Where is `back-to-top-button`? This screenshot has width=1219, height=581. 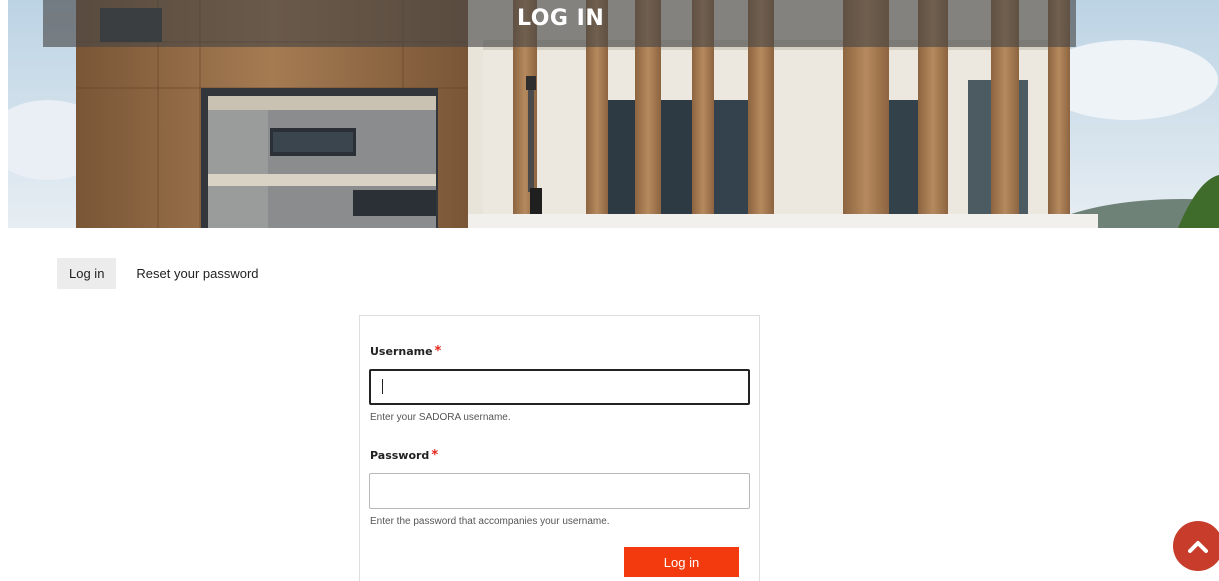 back-to-top-button is located at coordinates (1196, 546).